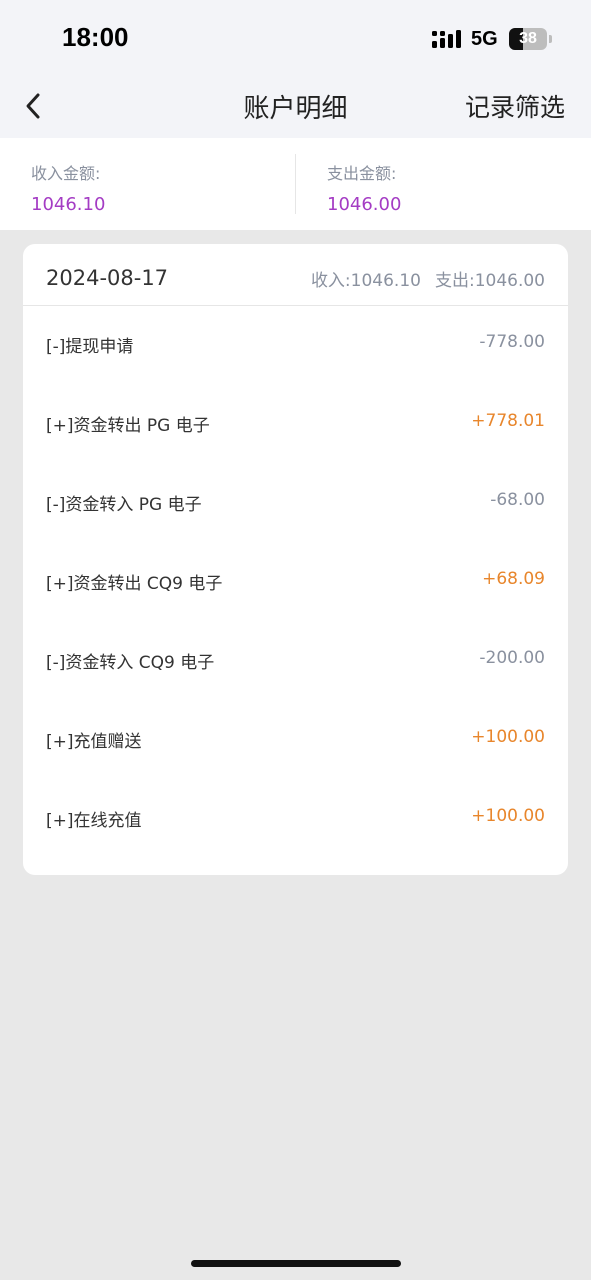 The width and height of the screenshot is (591, 1280). I want to click on battery-percentage: 38, so click(528, 38).